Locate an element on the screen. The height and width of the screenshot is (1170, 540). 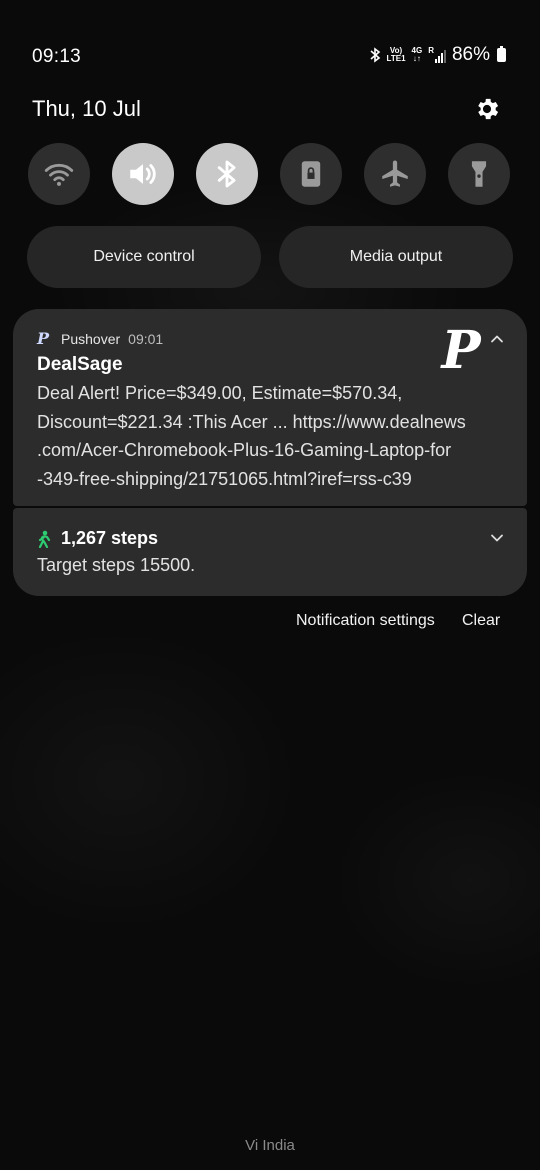
wifi-tile is located at coordinates (59, 174).